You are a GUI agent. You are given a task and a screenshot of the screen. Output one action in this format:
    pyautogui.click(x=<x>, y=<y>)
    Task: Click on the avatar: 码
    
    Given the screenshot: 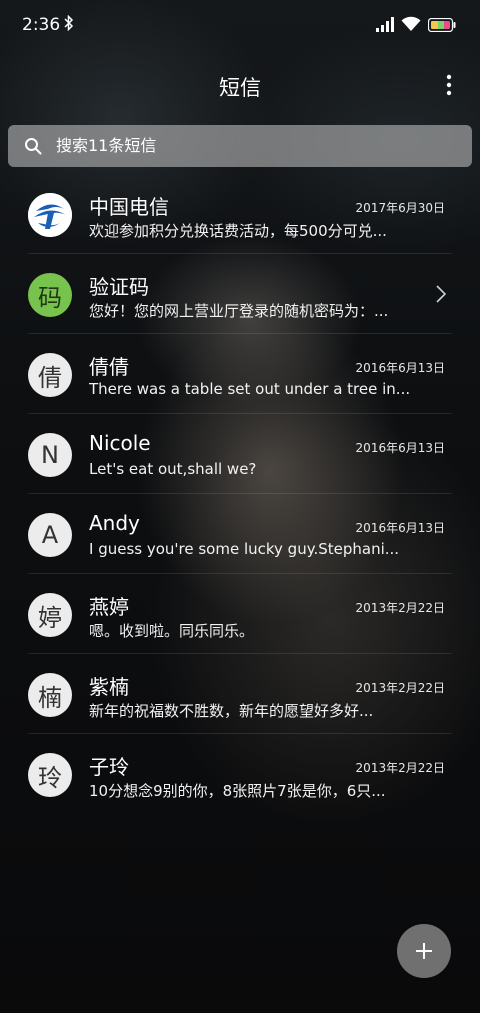 What is the action you would take?
    pyautogui.click(x=50, y=295)
    